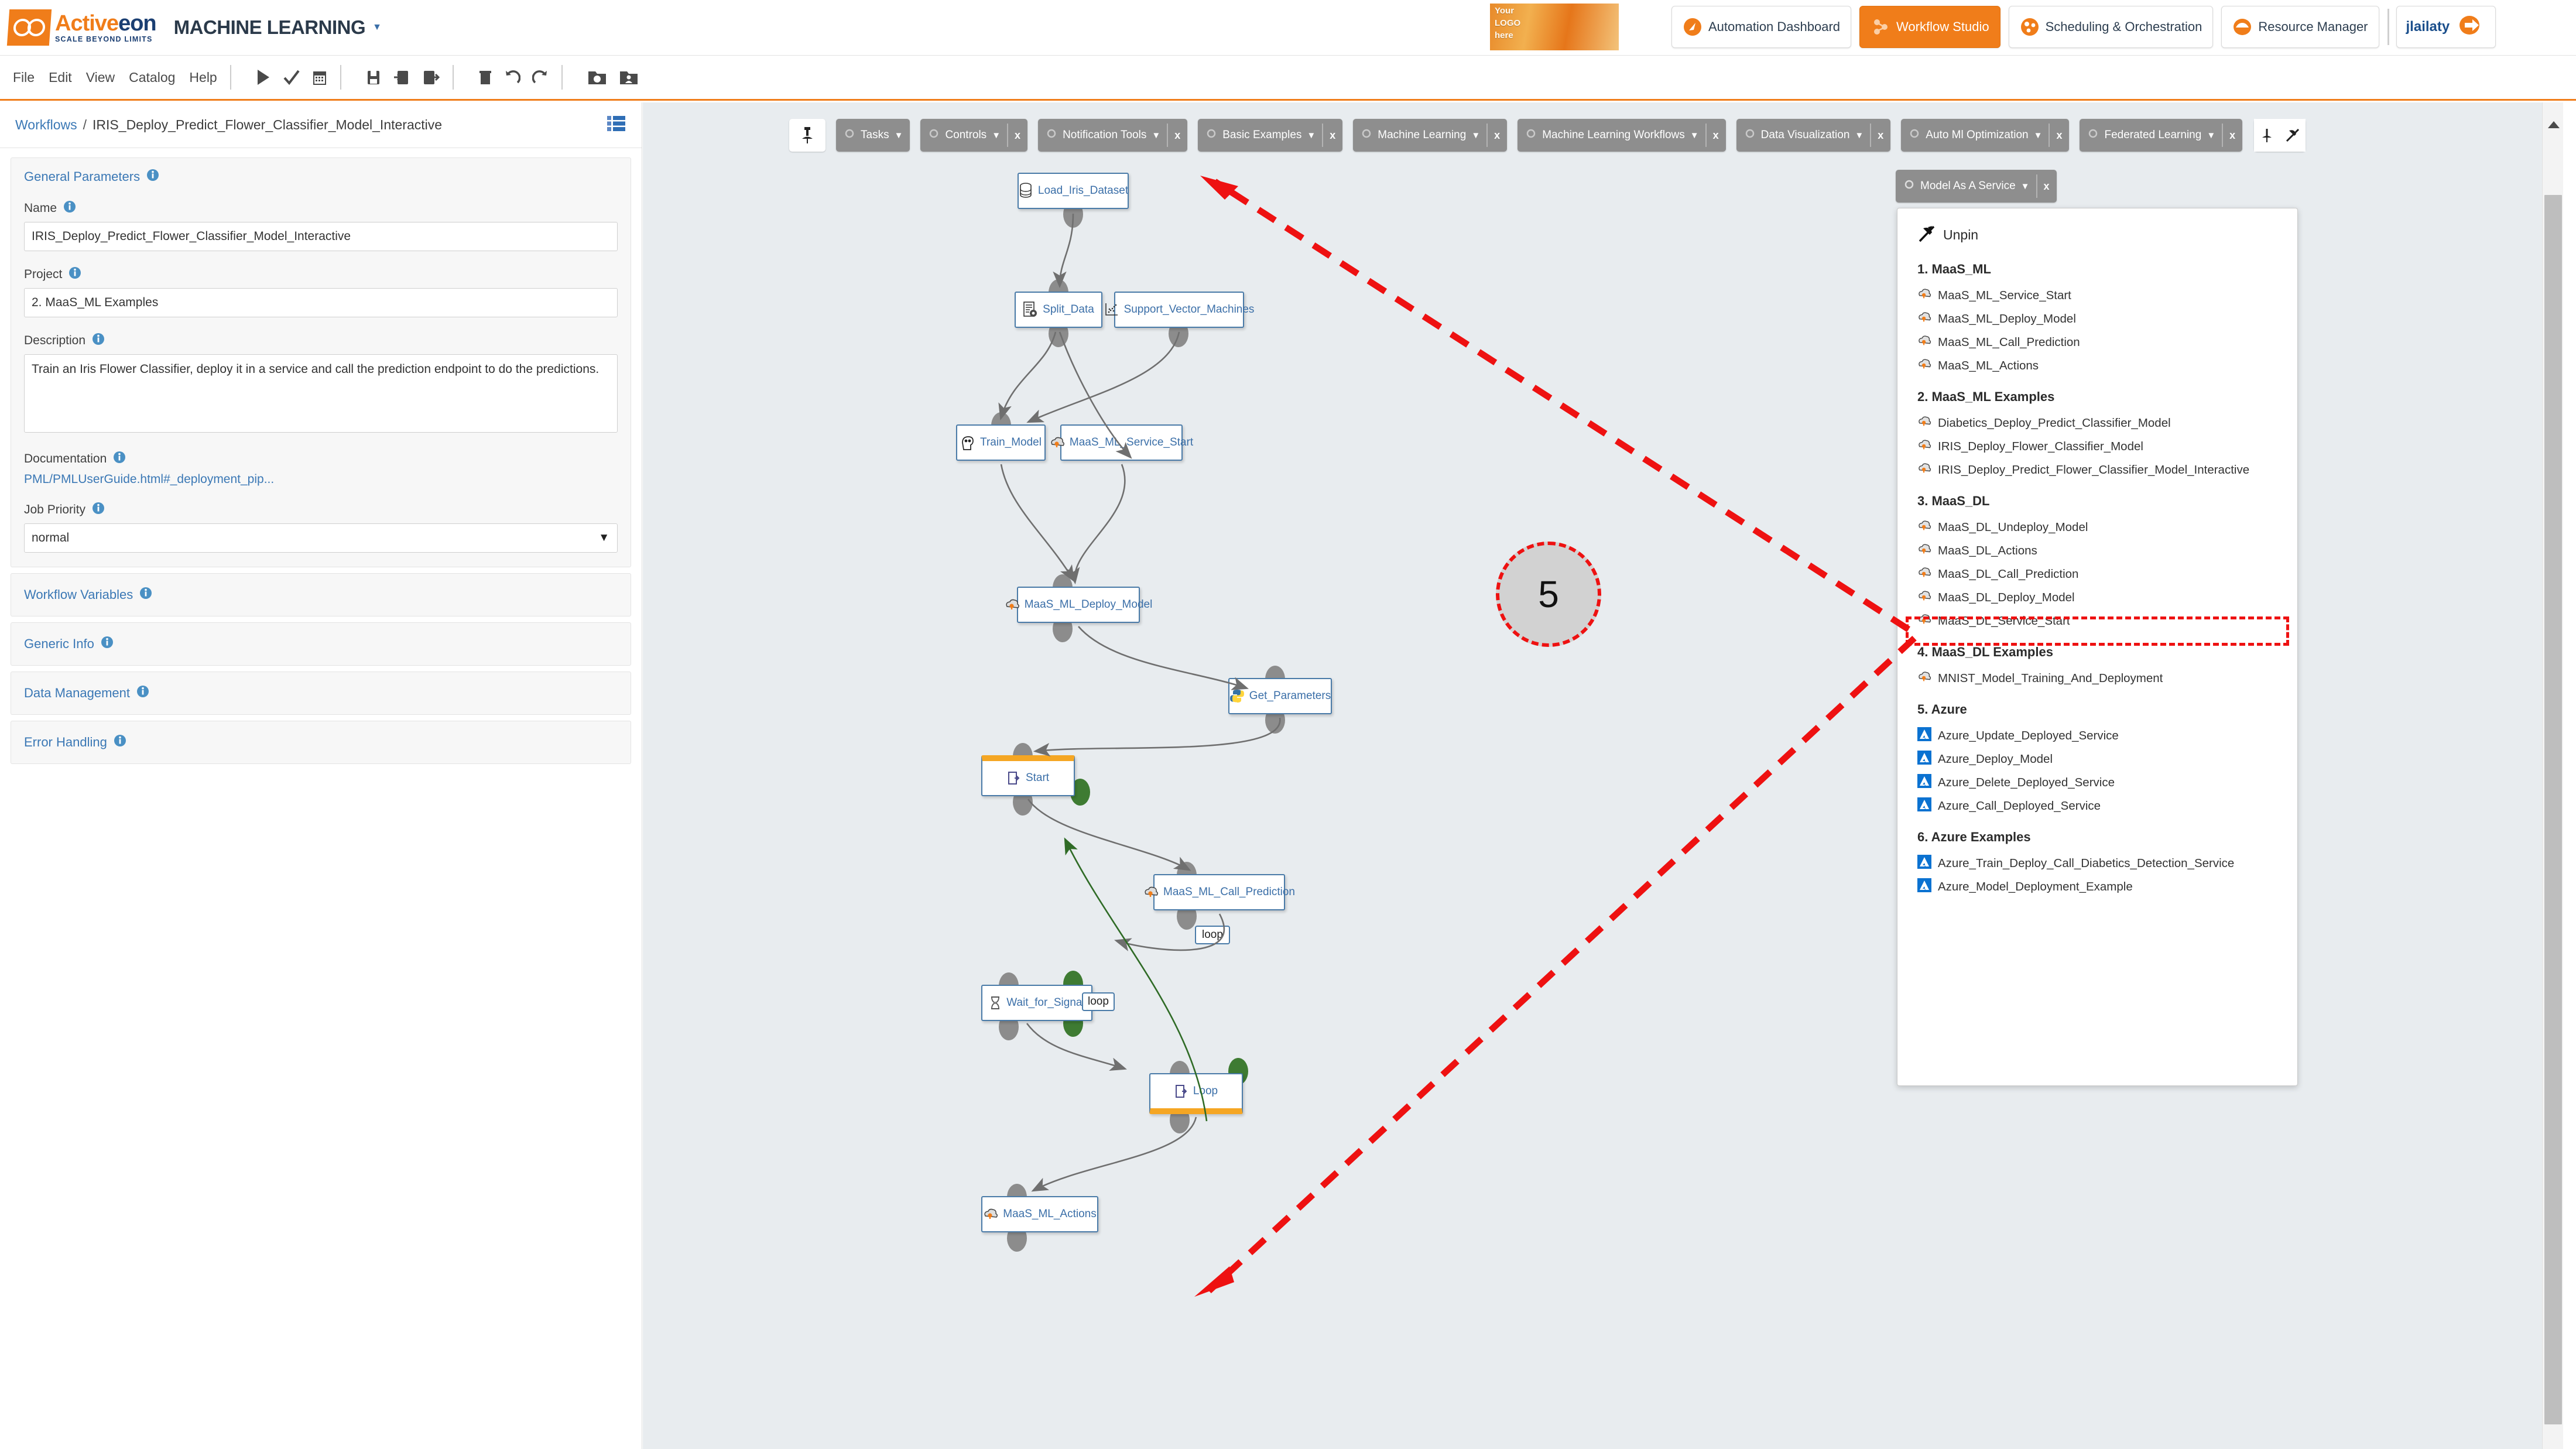  Describe the element at coordinates (152, 77) in the screenshot. I see `menu-catalog: Catalog` at that location.